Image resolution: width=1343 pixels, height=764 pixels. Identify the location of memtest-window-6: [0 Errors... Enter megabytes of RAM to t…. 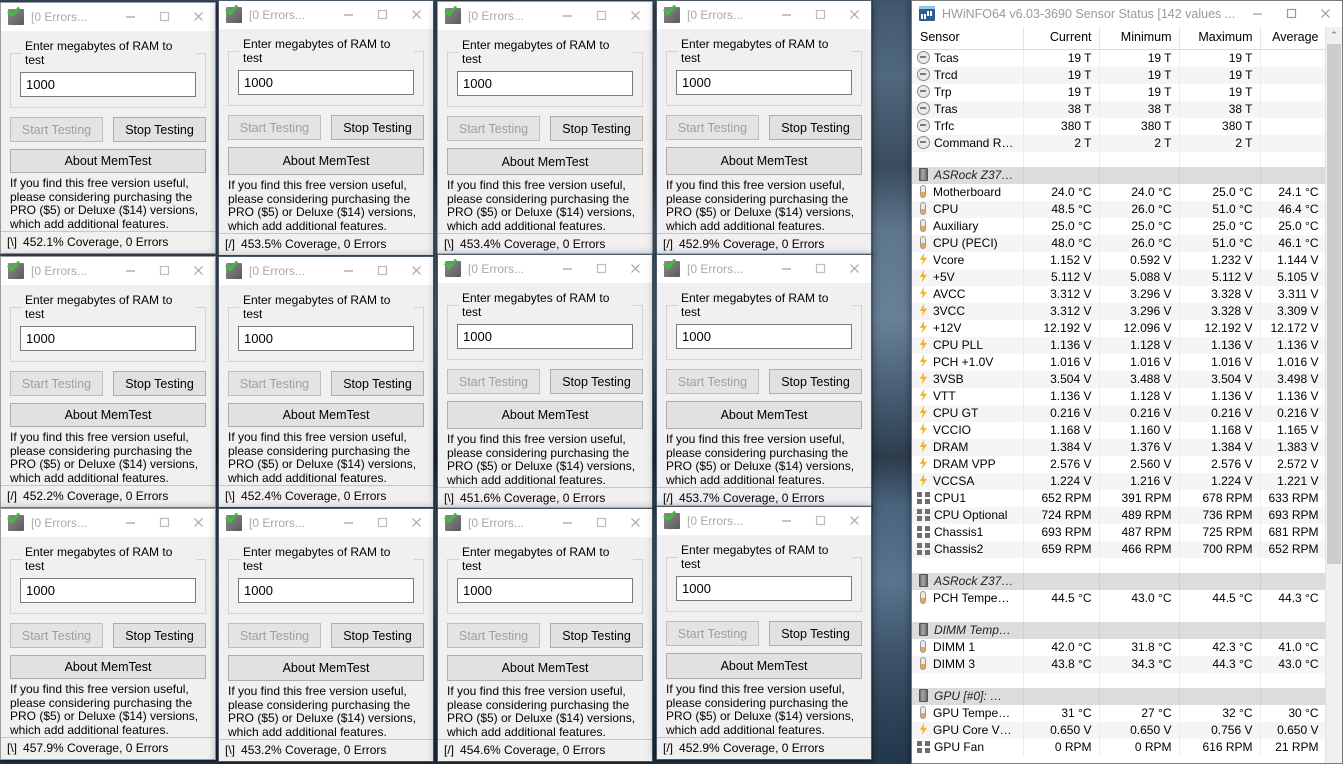
(326, 382).